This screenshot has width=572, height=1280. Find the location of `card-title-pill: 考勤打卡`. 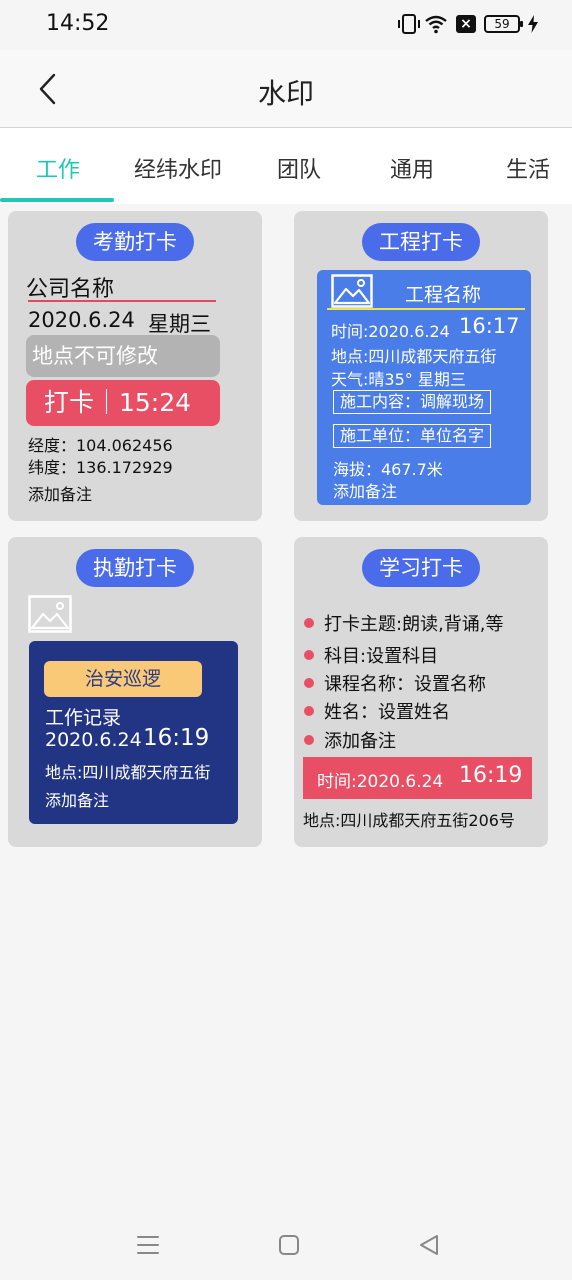

card-title-pill: 考勤打卡 is located at coordinates (135, 242).